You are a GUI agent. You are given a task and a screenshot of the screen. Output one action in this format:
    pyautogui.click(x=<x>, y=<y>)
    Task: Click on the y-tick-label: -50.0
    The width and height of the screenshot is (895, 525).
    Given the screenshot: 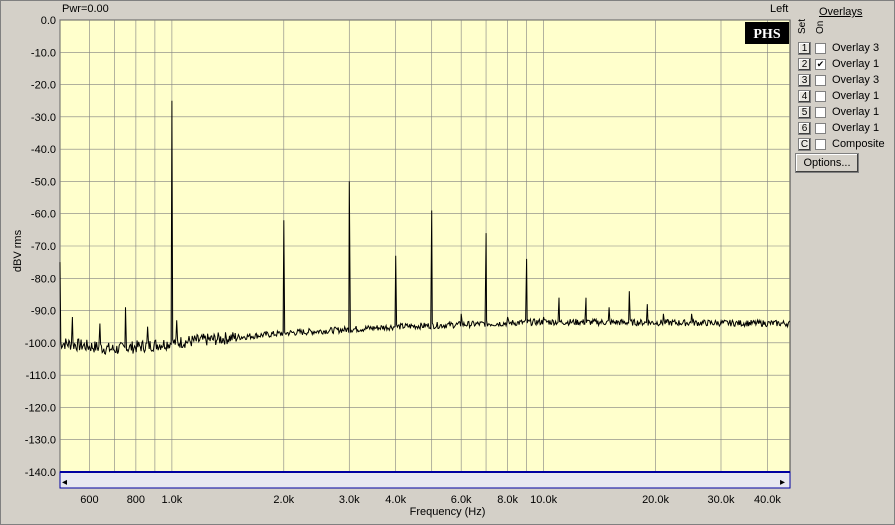 What is the action you would take?
    pyautogui.click(x=43, y=182)
    